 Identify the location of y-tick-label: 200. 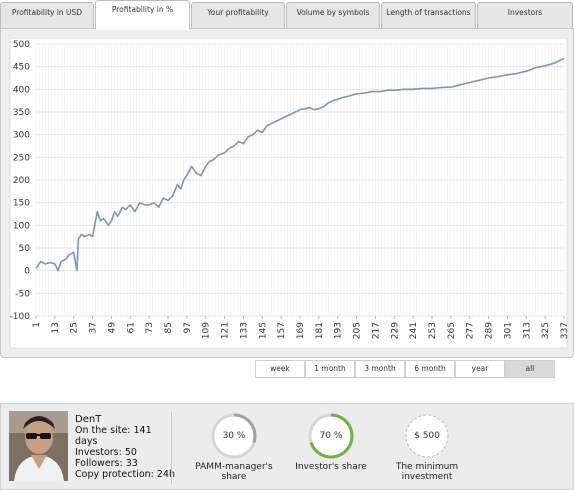
(21, 181).